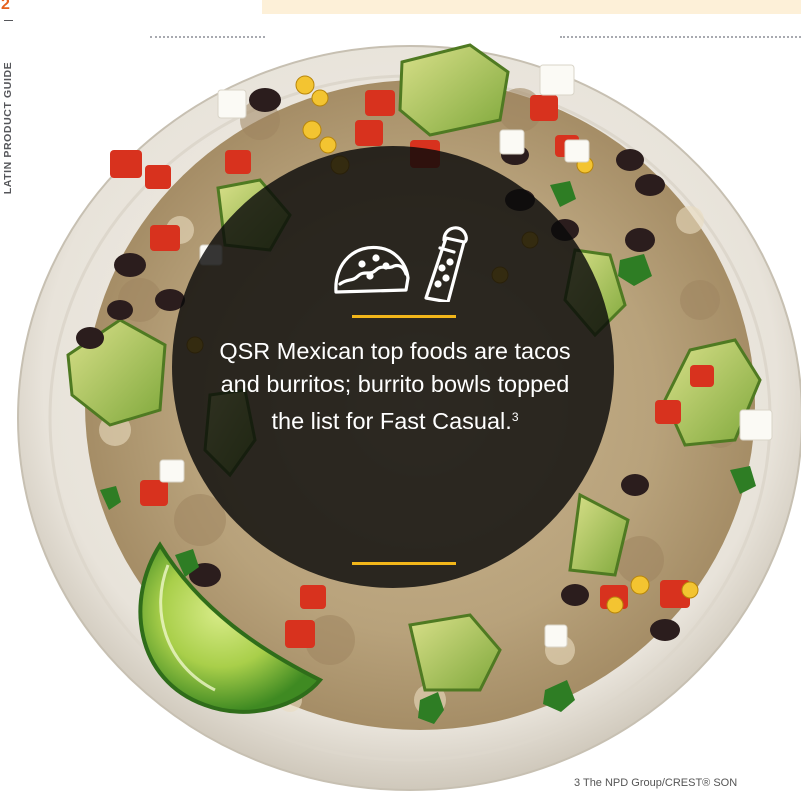 The image size is (801, 793). What do you see at coordinates (5, 6) in the screenshot?
I see `page-number: 2` at bounding box center [5, 6].